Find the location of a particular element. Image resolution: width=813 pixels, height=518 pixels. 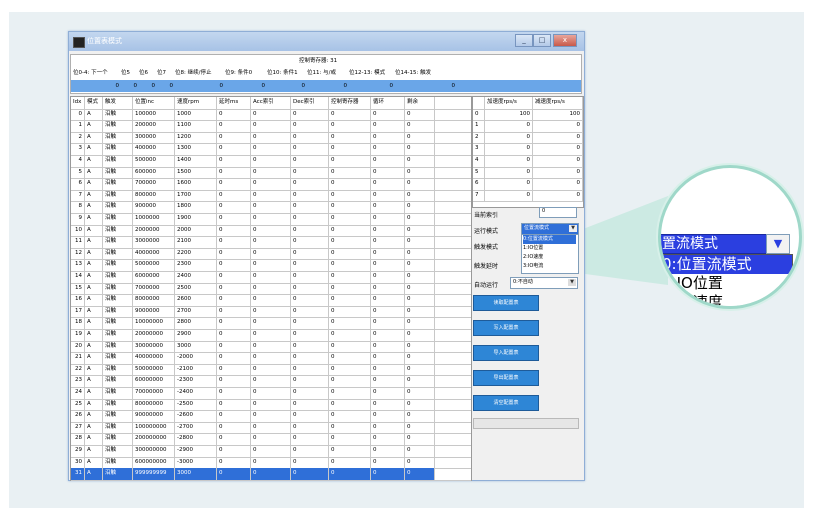

table-cell: 7 is located at coordinates (78, 195).